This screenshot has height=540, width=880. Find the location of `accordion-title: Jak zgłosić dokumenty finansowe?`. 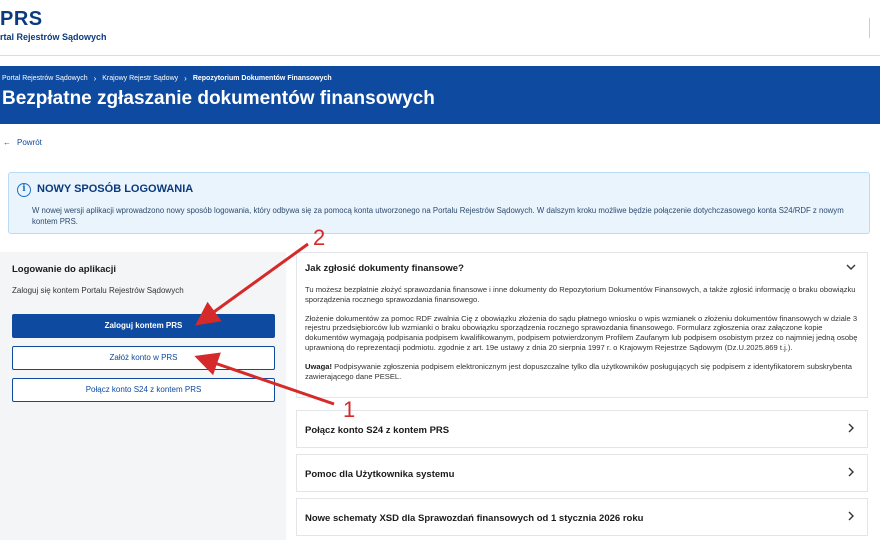

accordion-title: Jak zgłosić dokumenty finansowe? is located at coordinates (384, 268).